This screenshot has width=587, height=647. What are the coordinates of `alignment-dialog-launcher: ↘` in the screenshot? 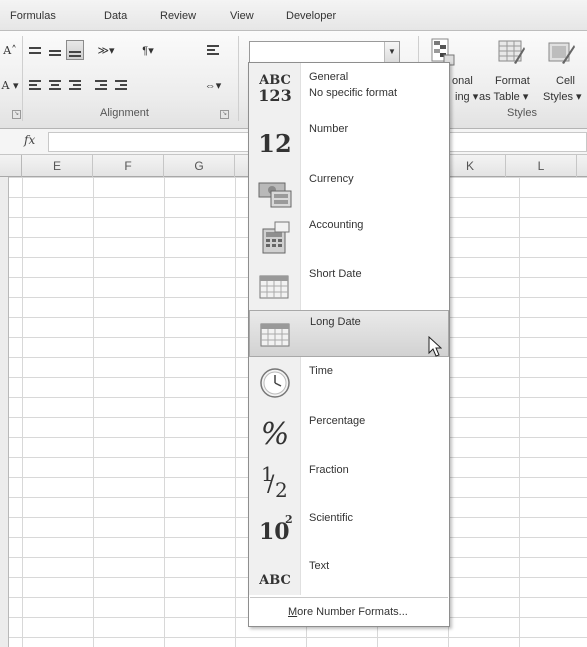 It's located at (224, 114).